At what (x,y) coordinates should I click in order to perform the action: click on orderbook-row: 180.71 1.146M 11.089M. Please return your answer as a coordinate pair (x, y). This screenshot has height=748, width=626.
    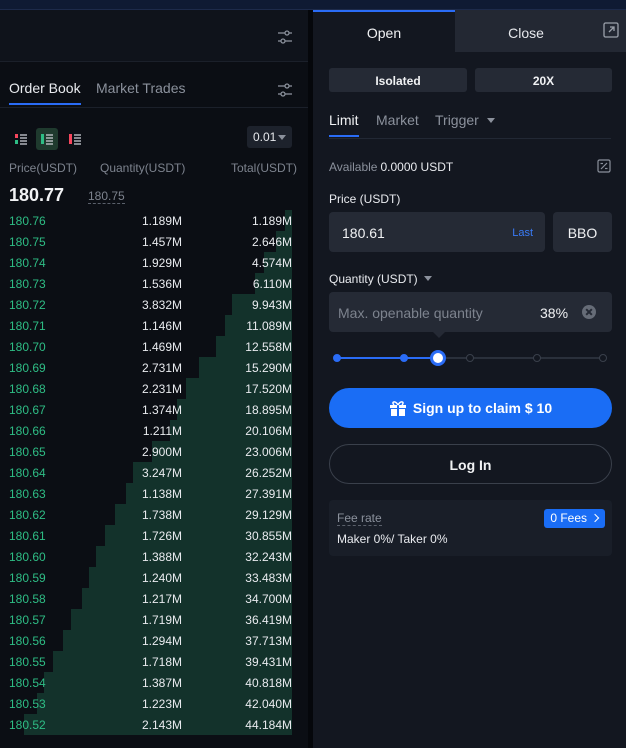
    Looking at the image, I should click on (154, 325).